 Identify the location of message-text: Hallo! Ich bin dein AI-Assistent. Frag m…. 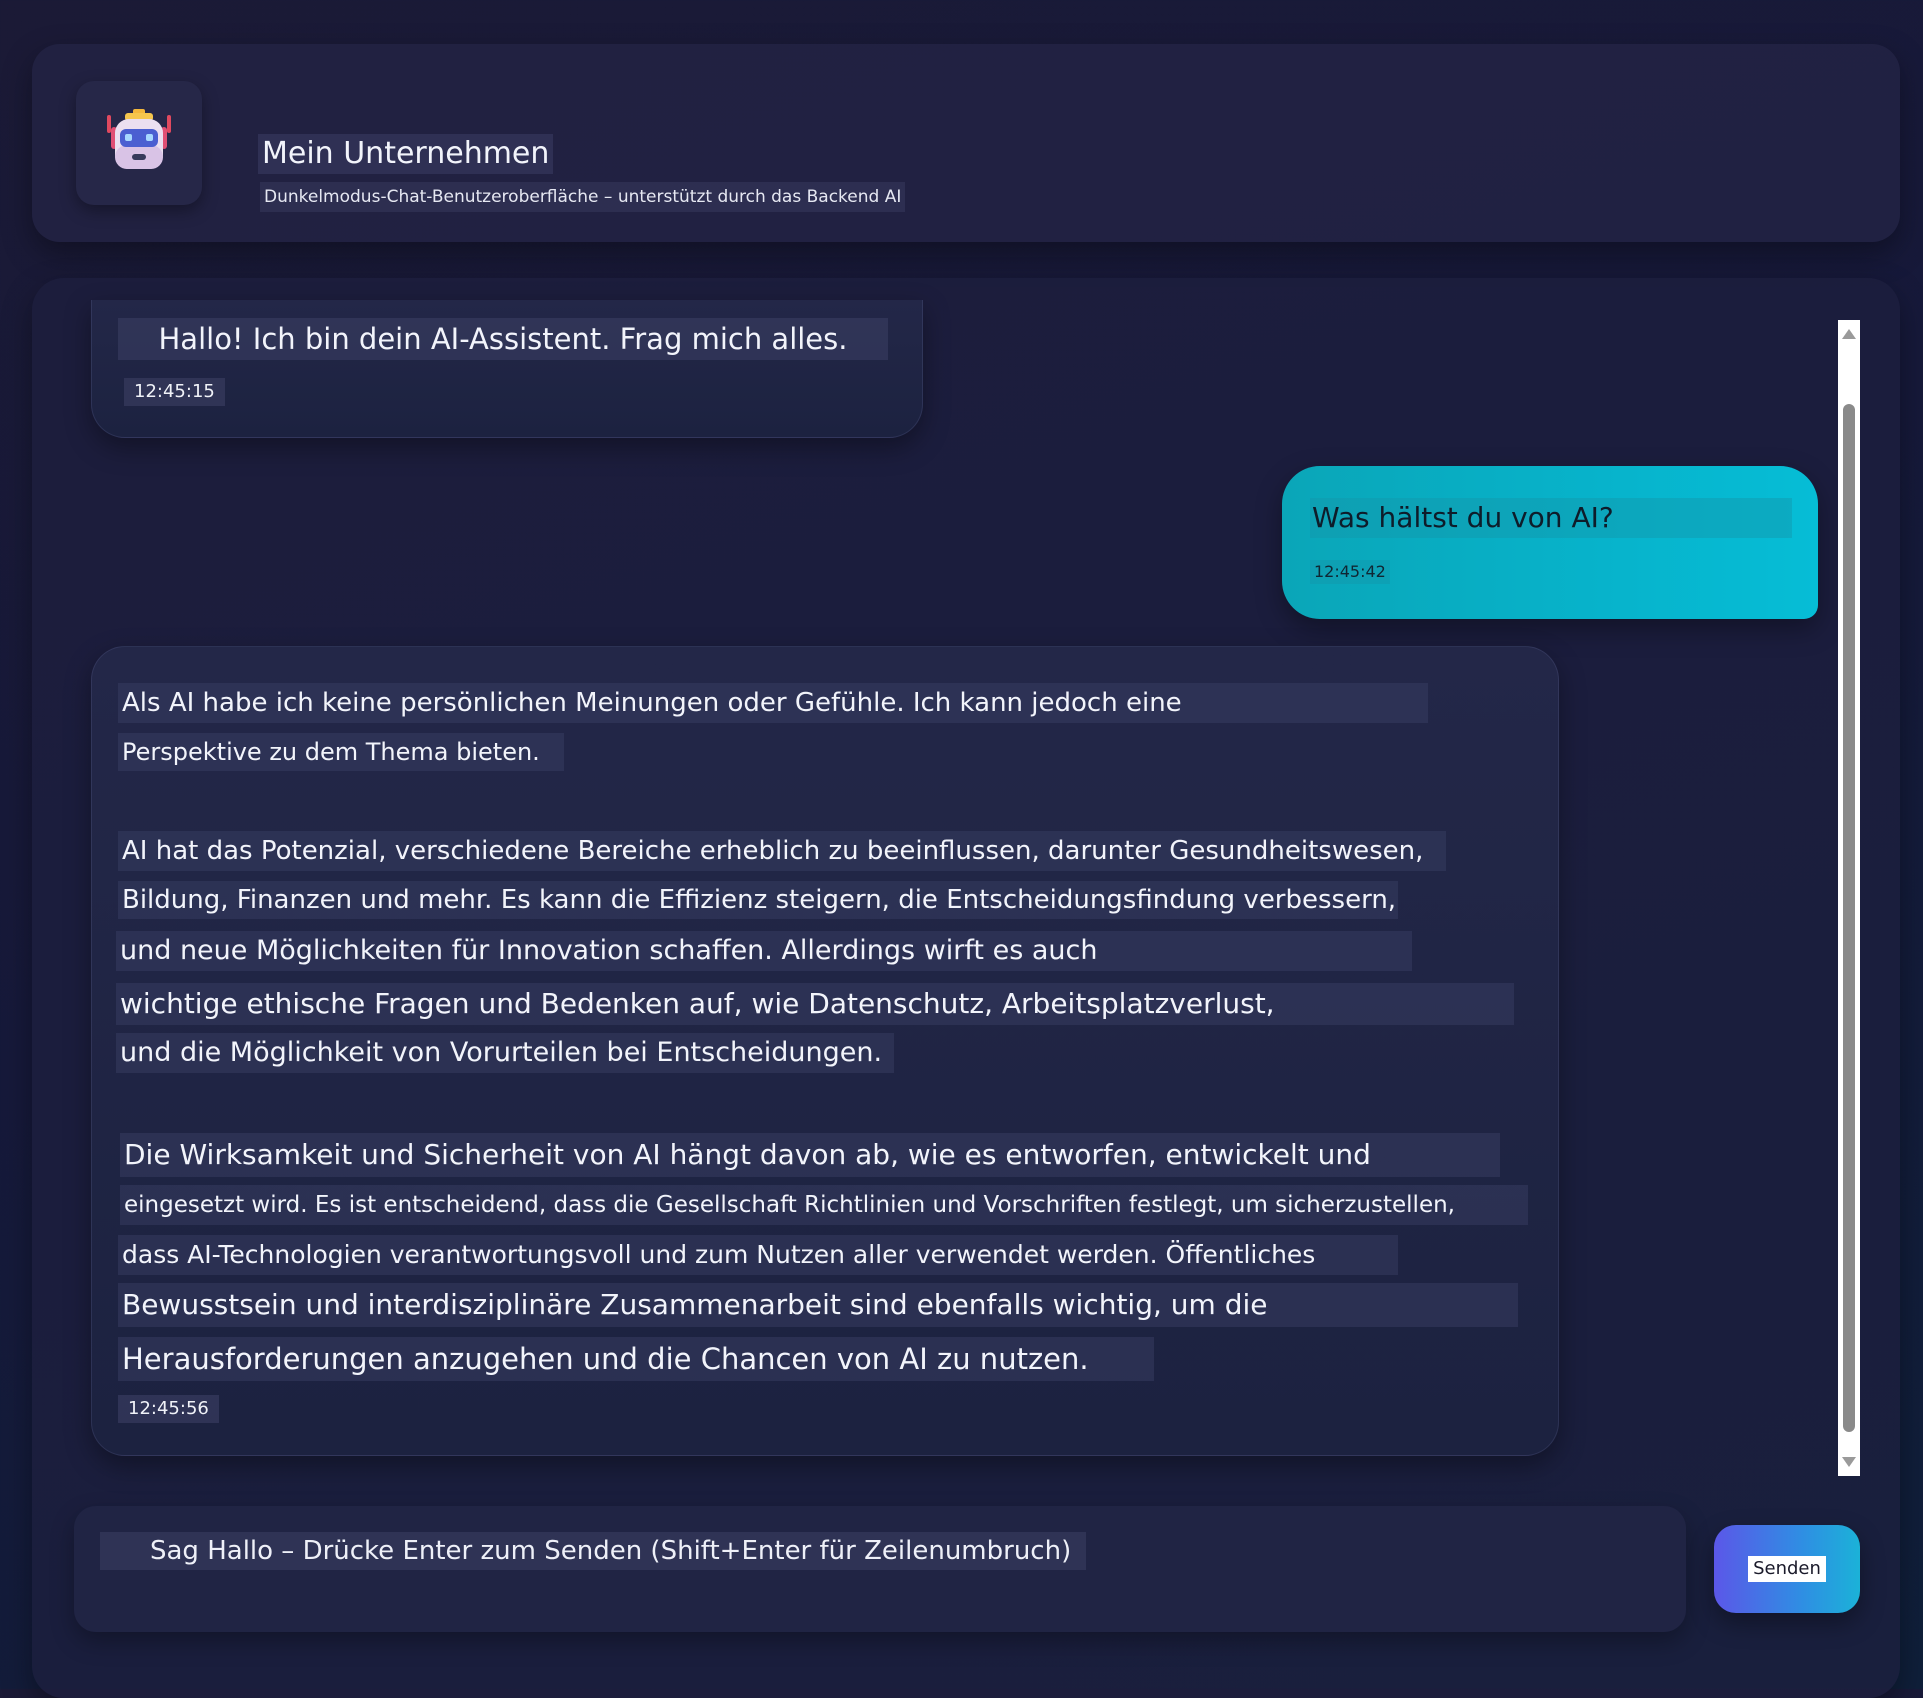
(503, 339).